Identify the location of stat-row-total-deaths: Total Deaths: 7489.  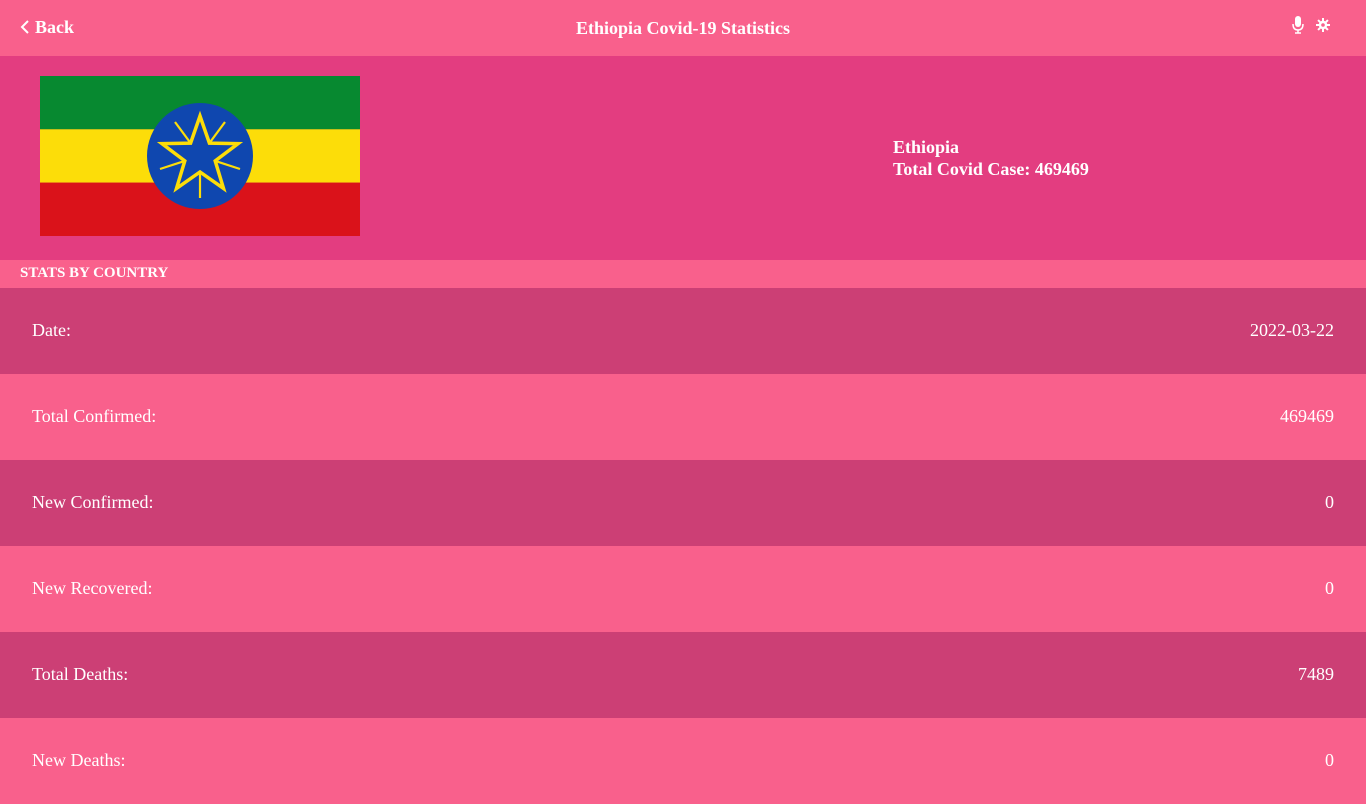
(683, 675).